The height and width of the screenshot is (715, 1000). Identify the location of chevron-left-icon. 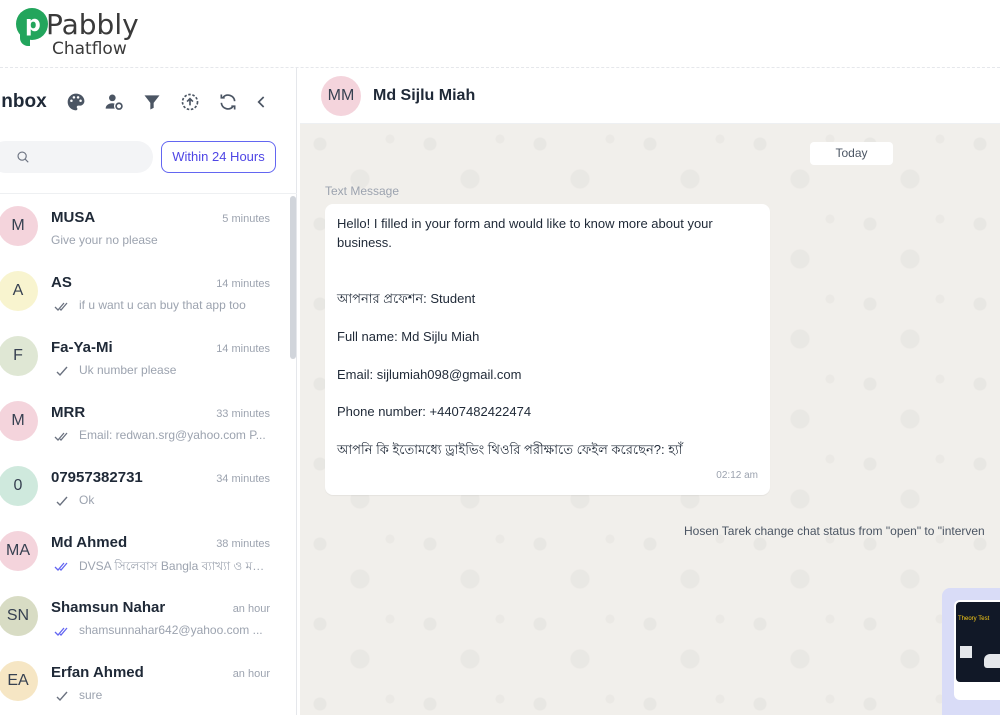
(262, 102).